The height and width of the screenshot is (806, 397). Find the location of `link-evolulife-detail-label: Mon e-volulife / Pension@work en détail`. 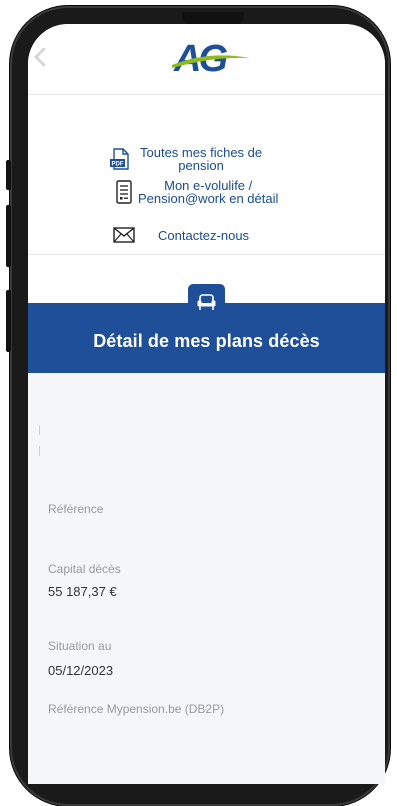

link-evolulife-detail-label: Mon e-volulife / Pension@work en détail is located at coordinates (208, 192).